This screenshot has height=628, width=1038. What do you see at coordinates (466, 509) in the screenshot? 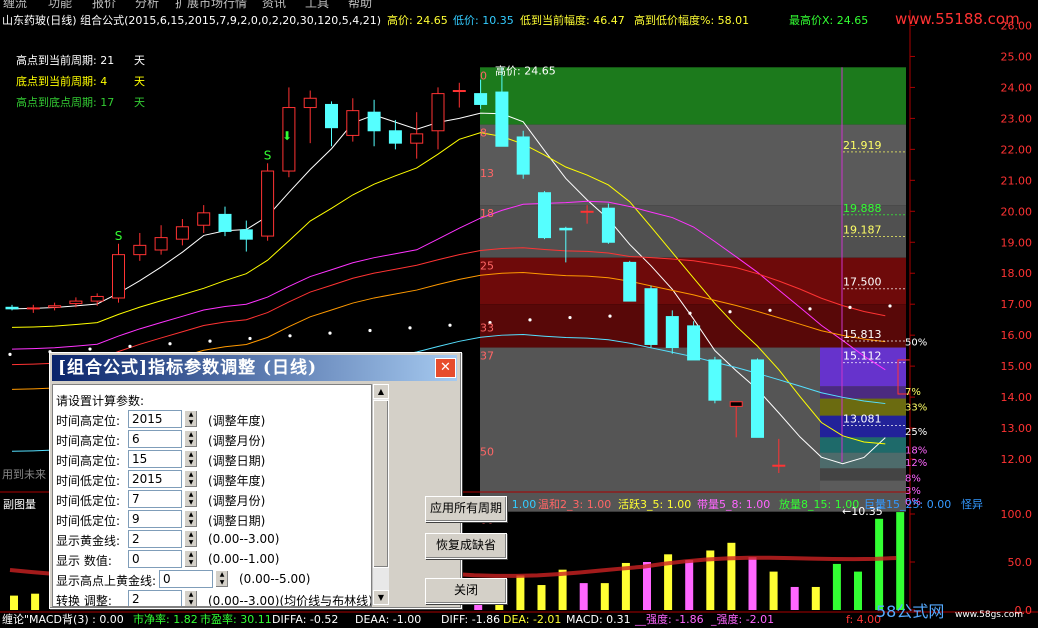
I see `apply-all-button: 应用所有周期` at bounding box center [466, 509].